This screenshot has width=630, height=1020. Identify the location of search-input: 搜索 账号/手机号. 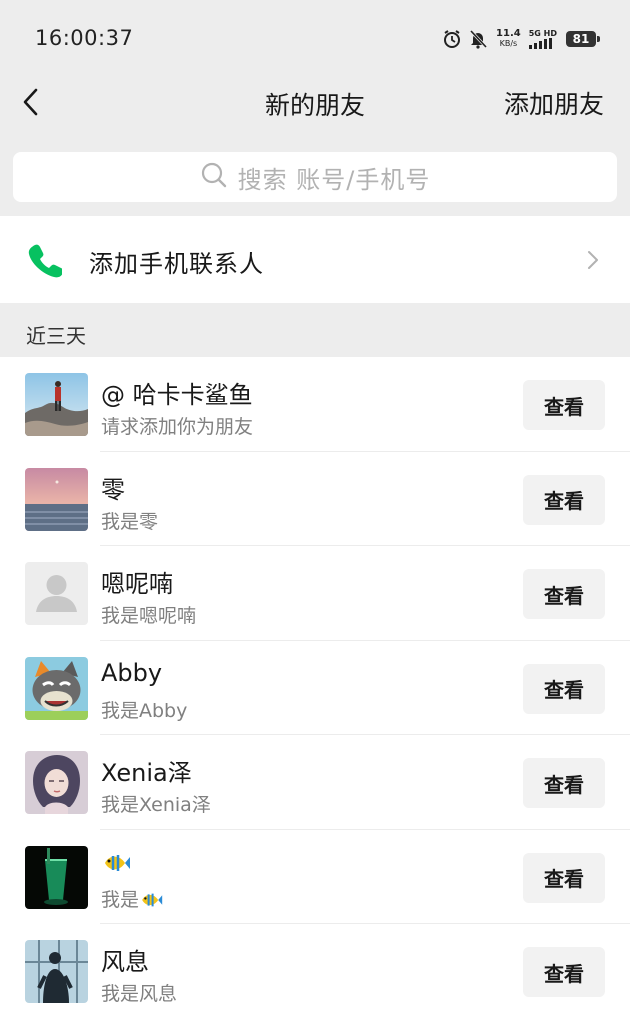
(315, 177).